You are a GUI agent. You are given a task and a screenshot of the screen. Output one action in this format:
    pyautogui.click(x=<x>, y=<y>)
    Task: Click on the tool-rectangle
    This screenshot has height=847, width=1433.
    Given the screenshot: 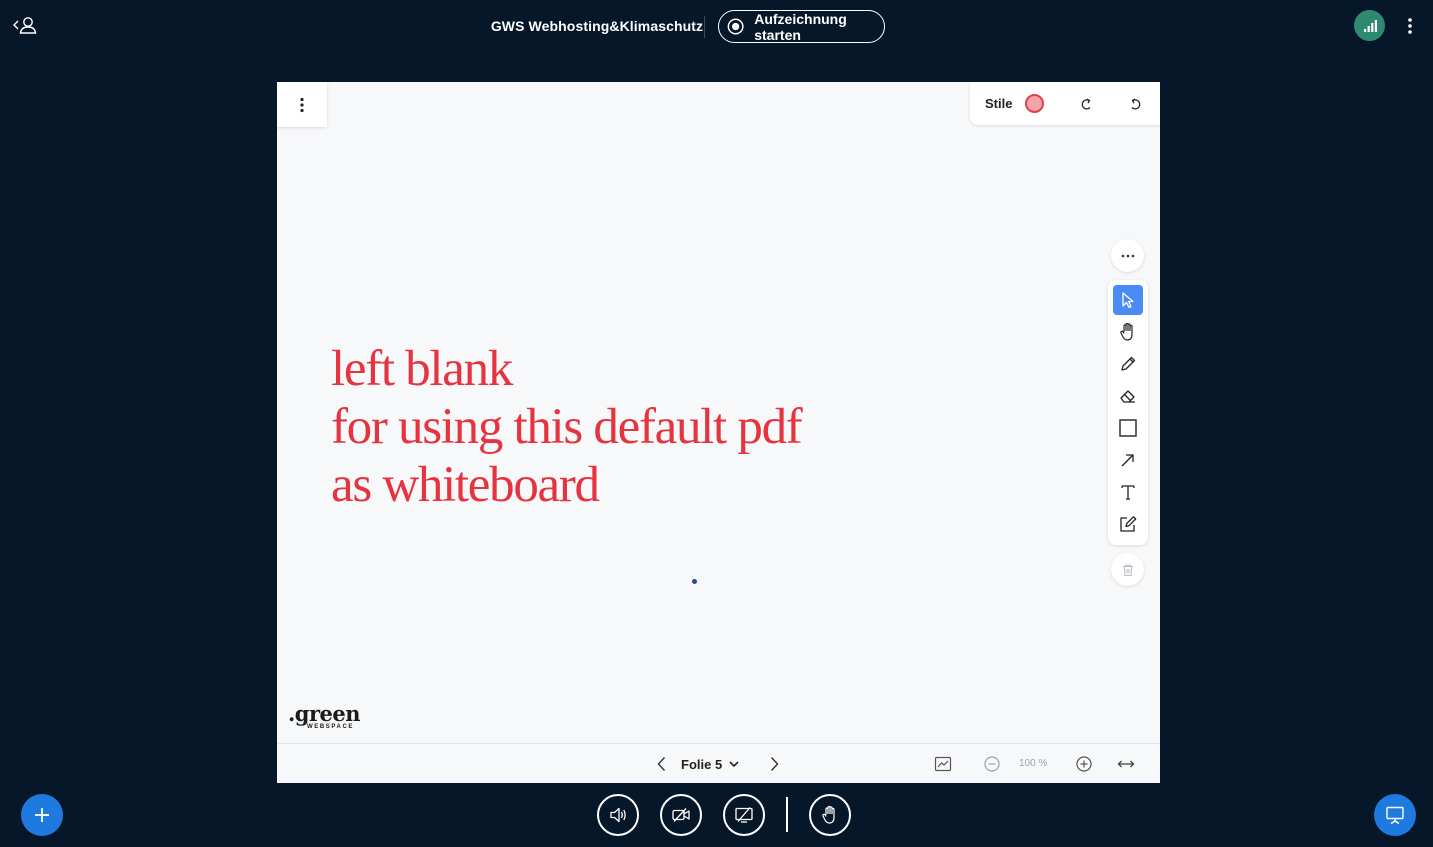 What is the action you would take?
    pyautogui.click(x=1128, y=428)
    